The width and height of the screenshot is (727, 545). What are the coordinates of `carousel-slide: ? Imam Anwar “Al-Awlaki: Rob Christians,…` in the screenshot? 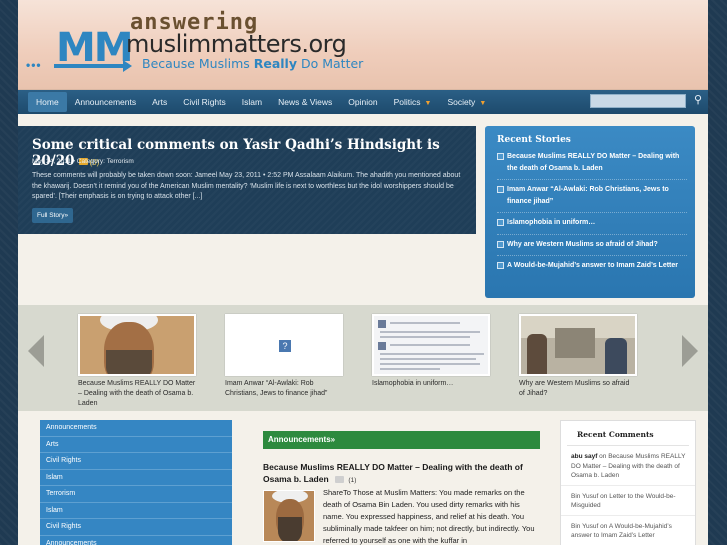 It's located at (284, 356).